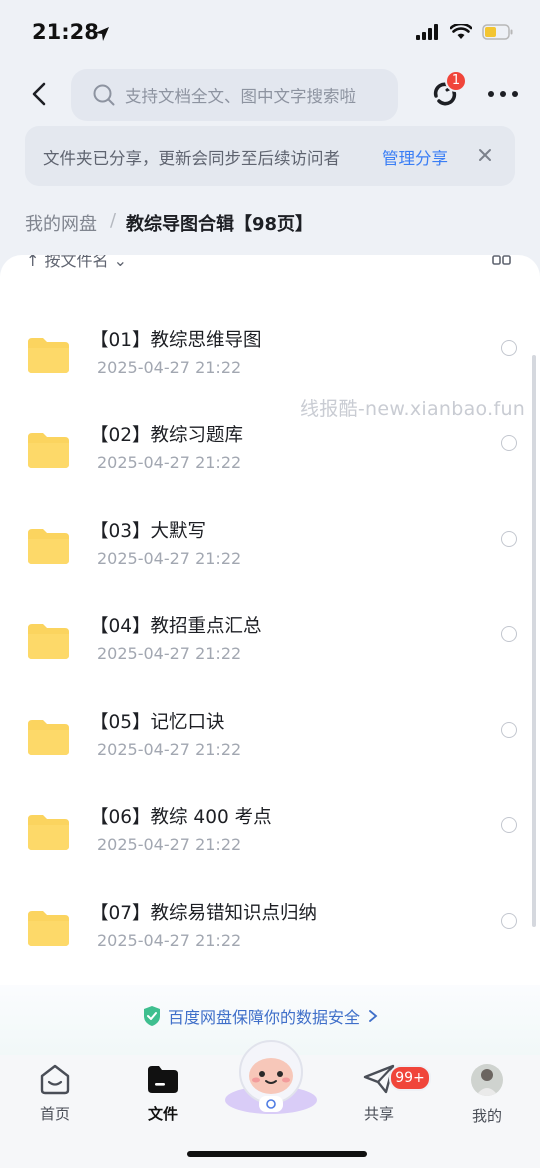 This screenshot has width=540, height=1168. Describe the element at coordinates (240, 96) in the screenshot. I see `search-placeholder: 支持文档全文、图中文字搜索啦` at that location.